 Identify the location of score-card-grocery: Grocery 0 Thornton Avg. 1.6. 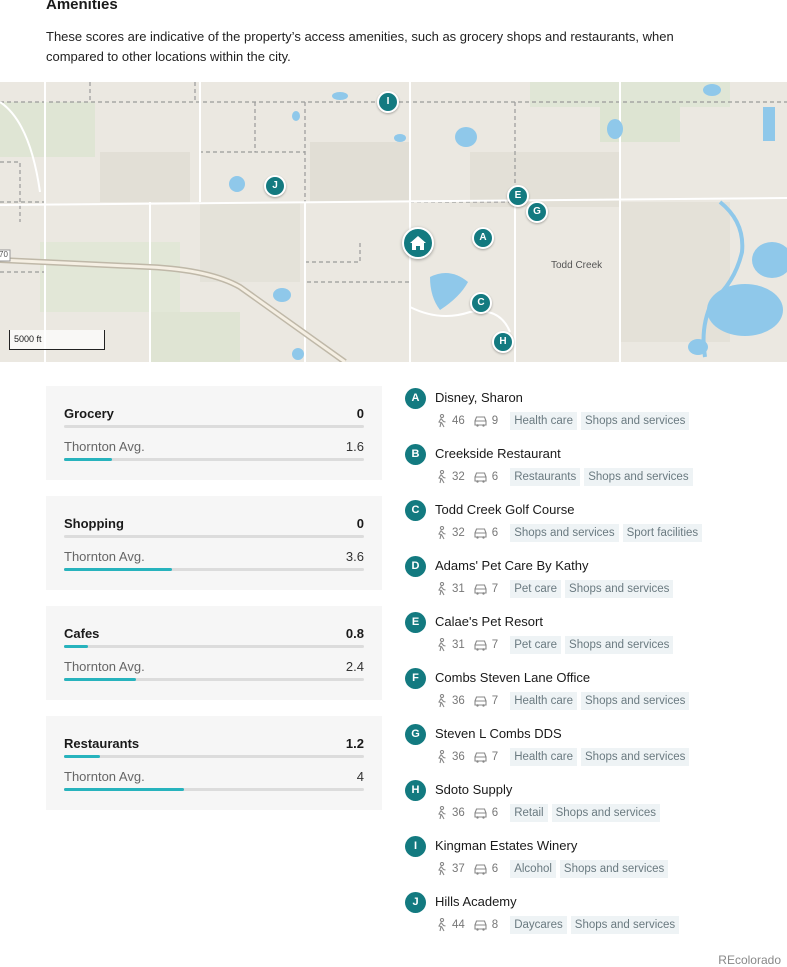
(214, 433).